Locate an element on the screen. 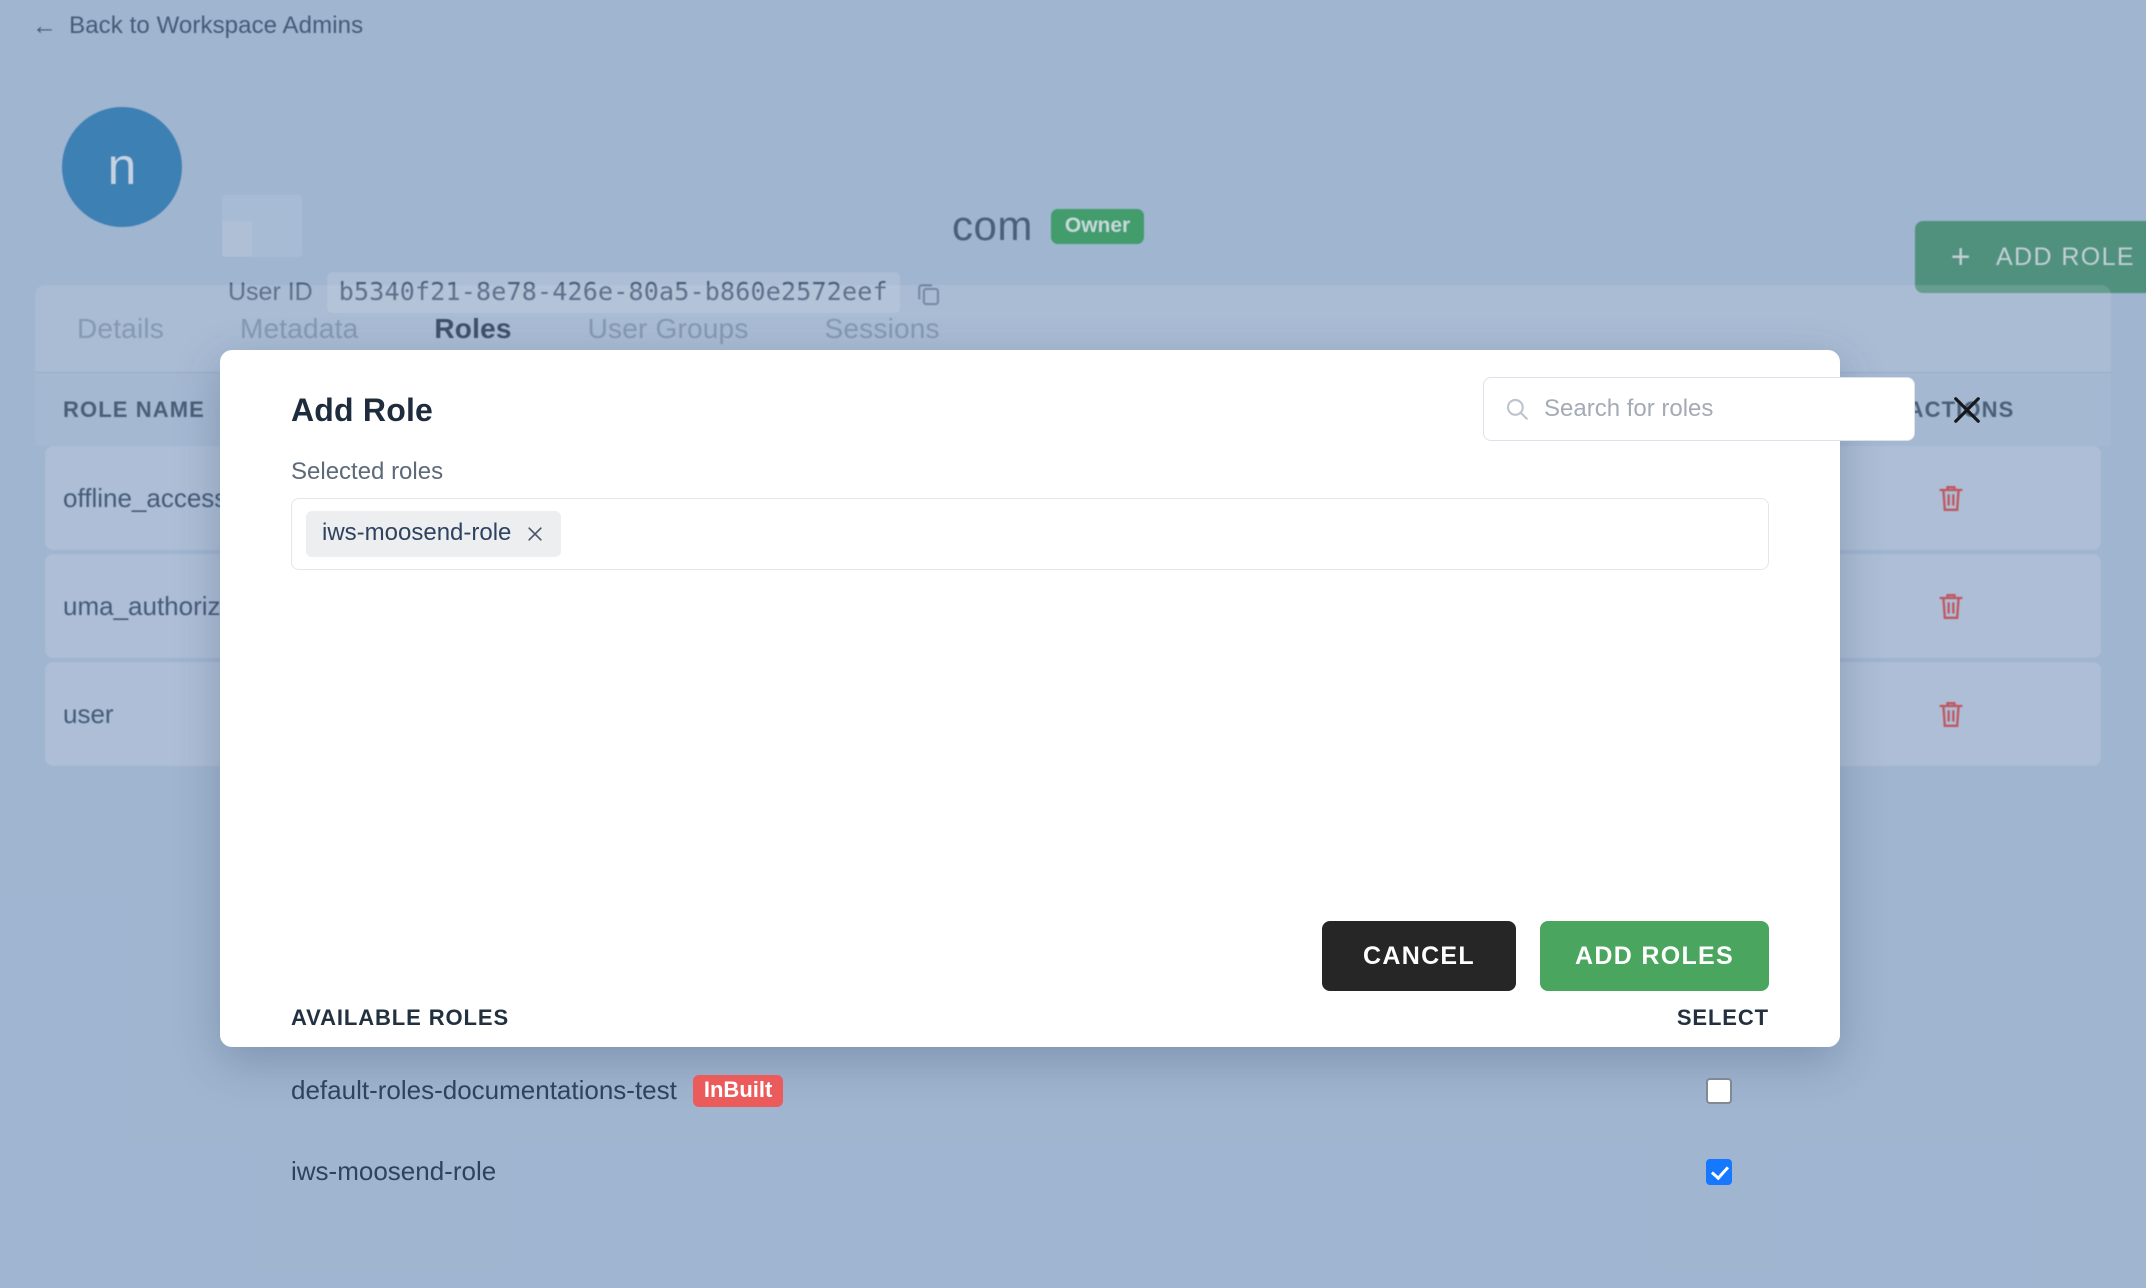 The image size is (2146, 1288). search-field is located at coordinates (1699, 409).